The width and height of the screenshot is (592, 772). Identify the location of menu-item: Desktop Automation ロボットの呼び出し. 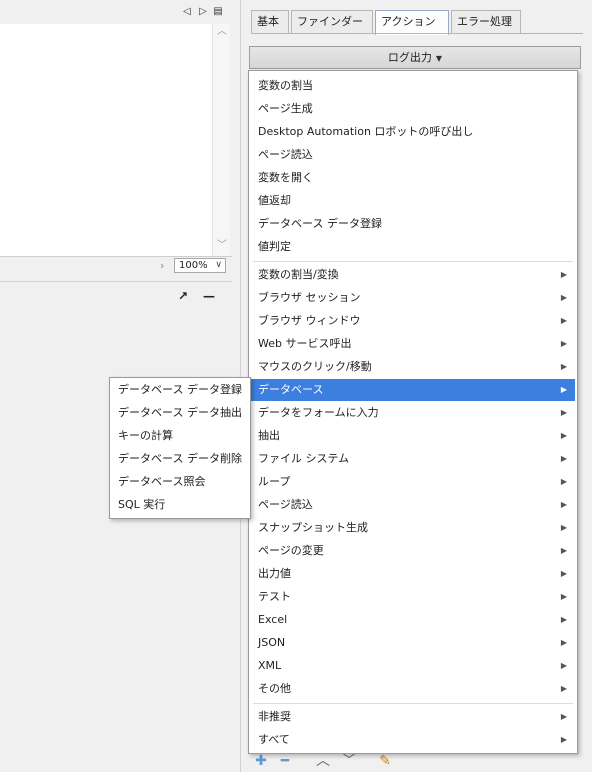
(413, 132).